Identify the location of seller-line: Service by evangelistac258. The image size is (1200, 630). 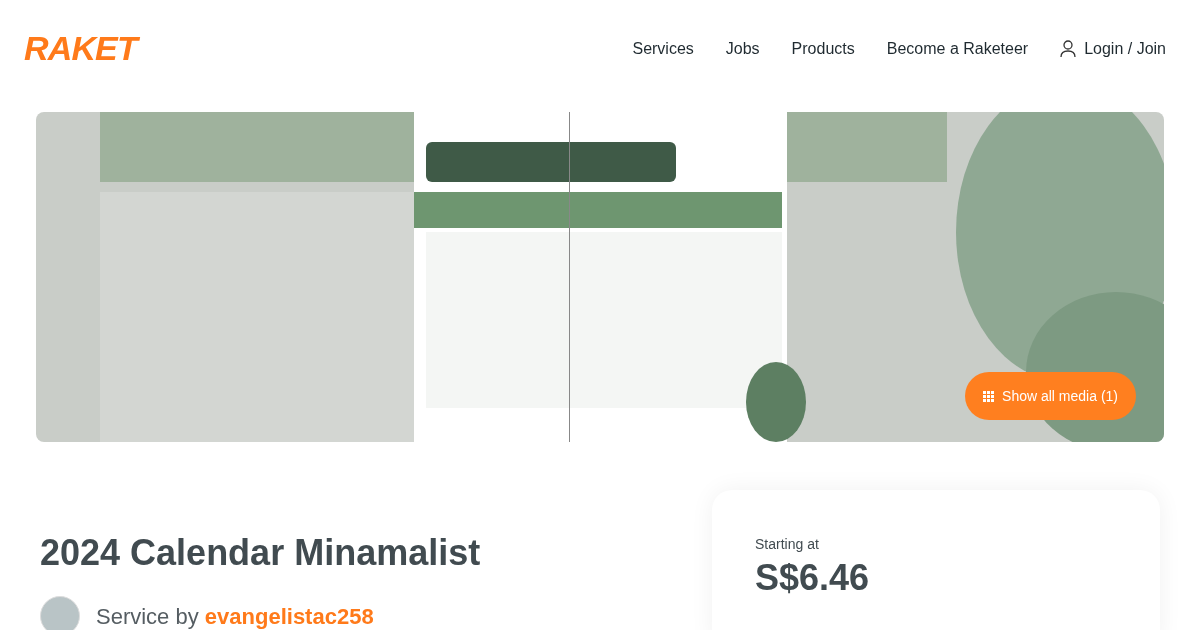
(235, 616).